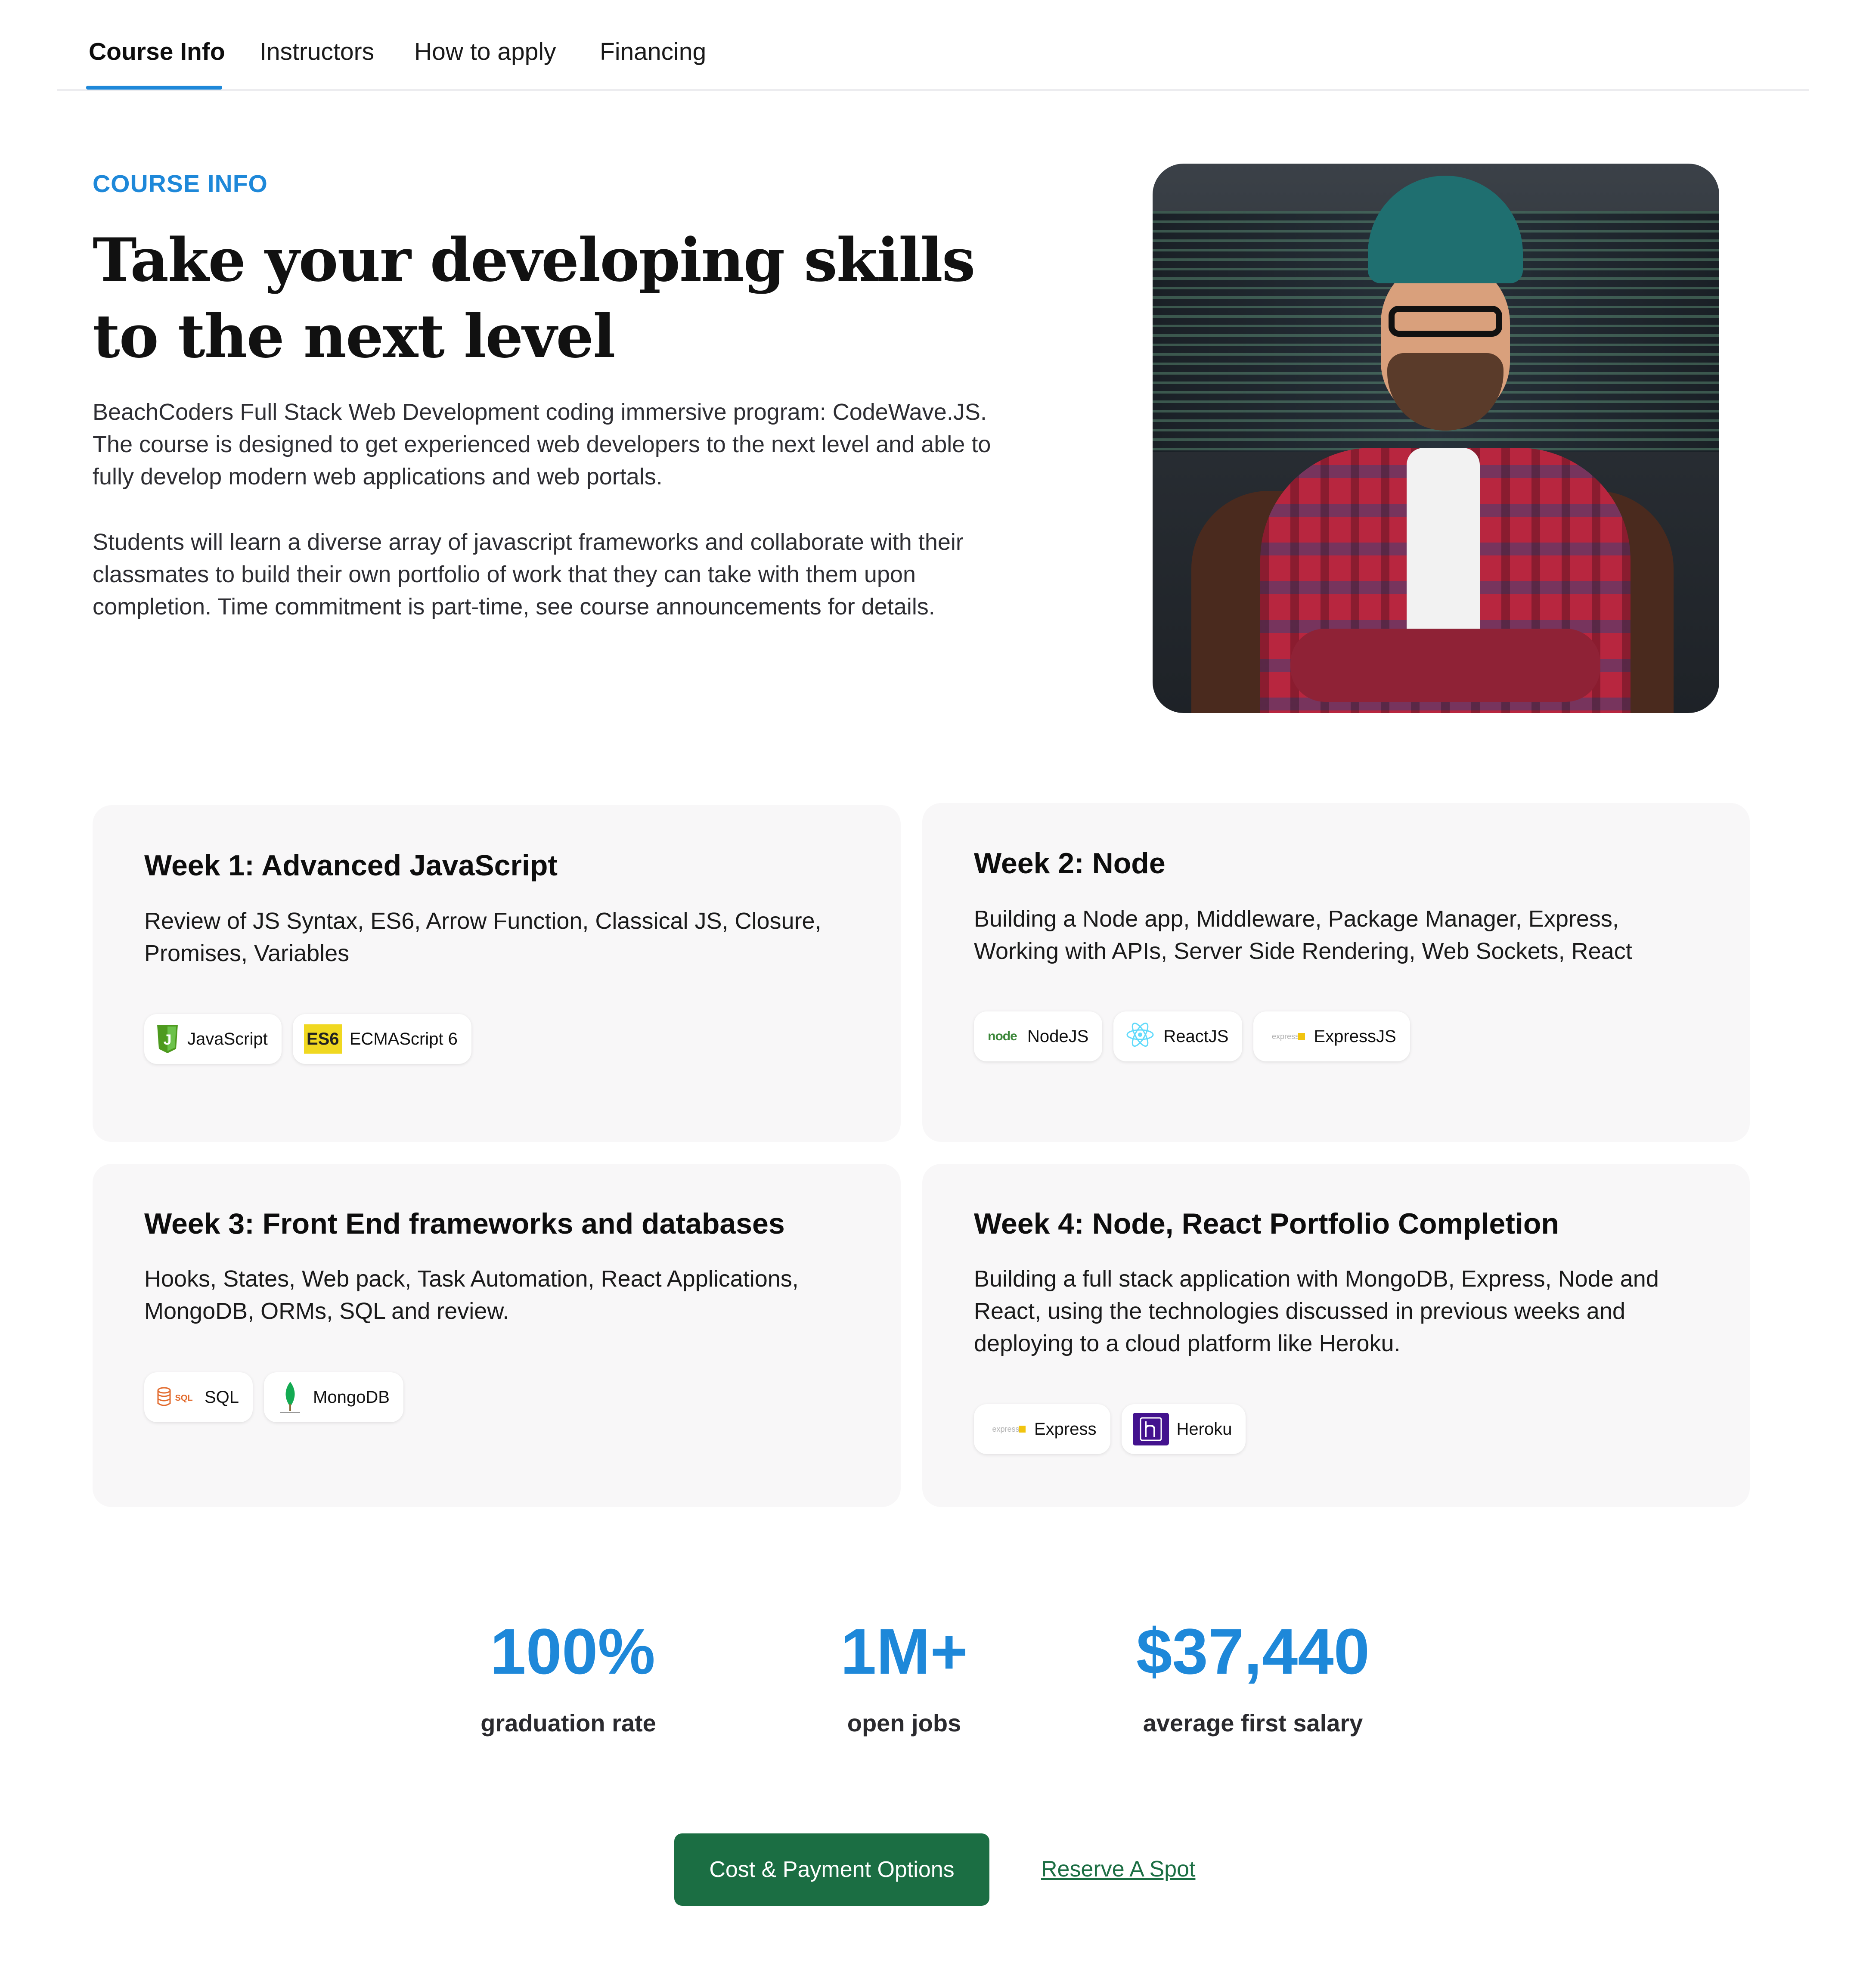 This screenshot has height=1988, width=1860. I want to click on stat-label-first-salary: average first salary, so click(1253, 1723).